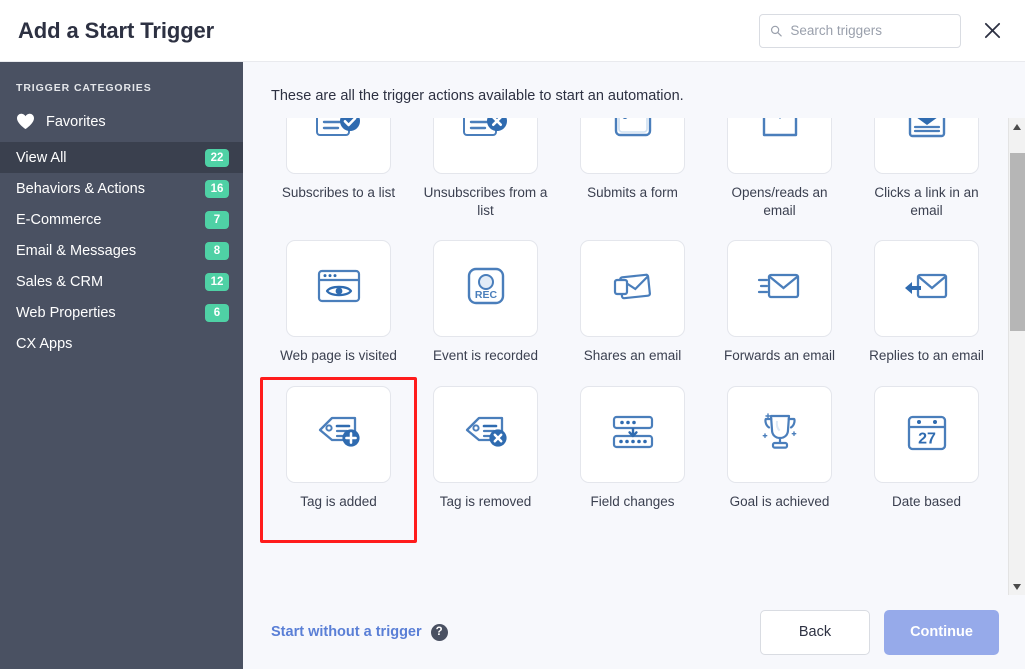 This screenshot has height=669, width=1025. What do you see at coordinates (927, 137) in the screenshot?
I see `envelope-click-icon` at bounding box center [927, 137].